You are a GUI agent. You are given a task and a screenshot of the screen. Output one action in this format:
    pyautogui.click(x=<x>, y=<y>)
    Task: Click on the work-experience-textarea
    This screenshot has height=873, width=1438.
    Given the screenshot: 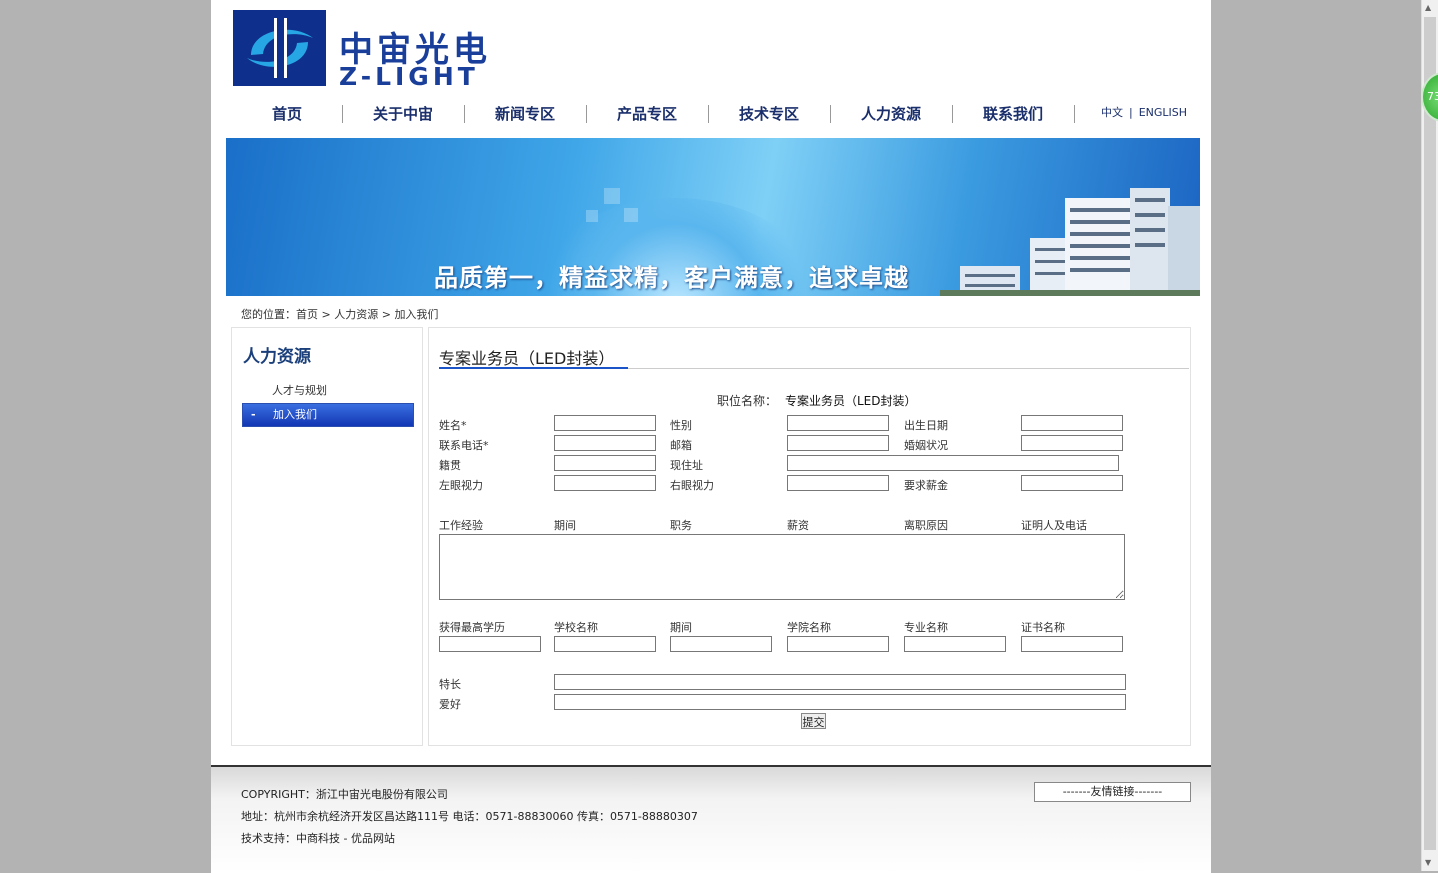 What is the action you would take?
    pyautogui.click(x=782, y=567)
    